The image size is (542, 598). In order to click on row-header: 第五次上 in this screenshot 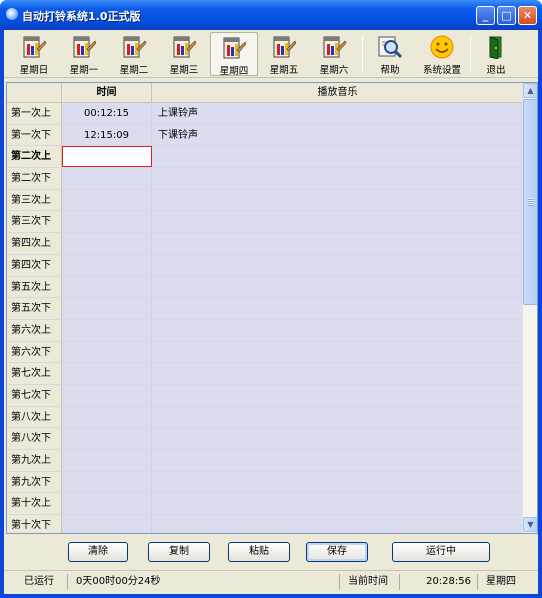, I will do `click(34, 287)`.